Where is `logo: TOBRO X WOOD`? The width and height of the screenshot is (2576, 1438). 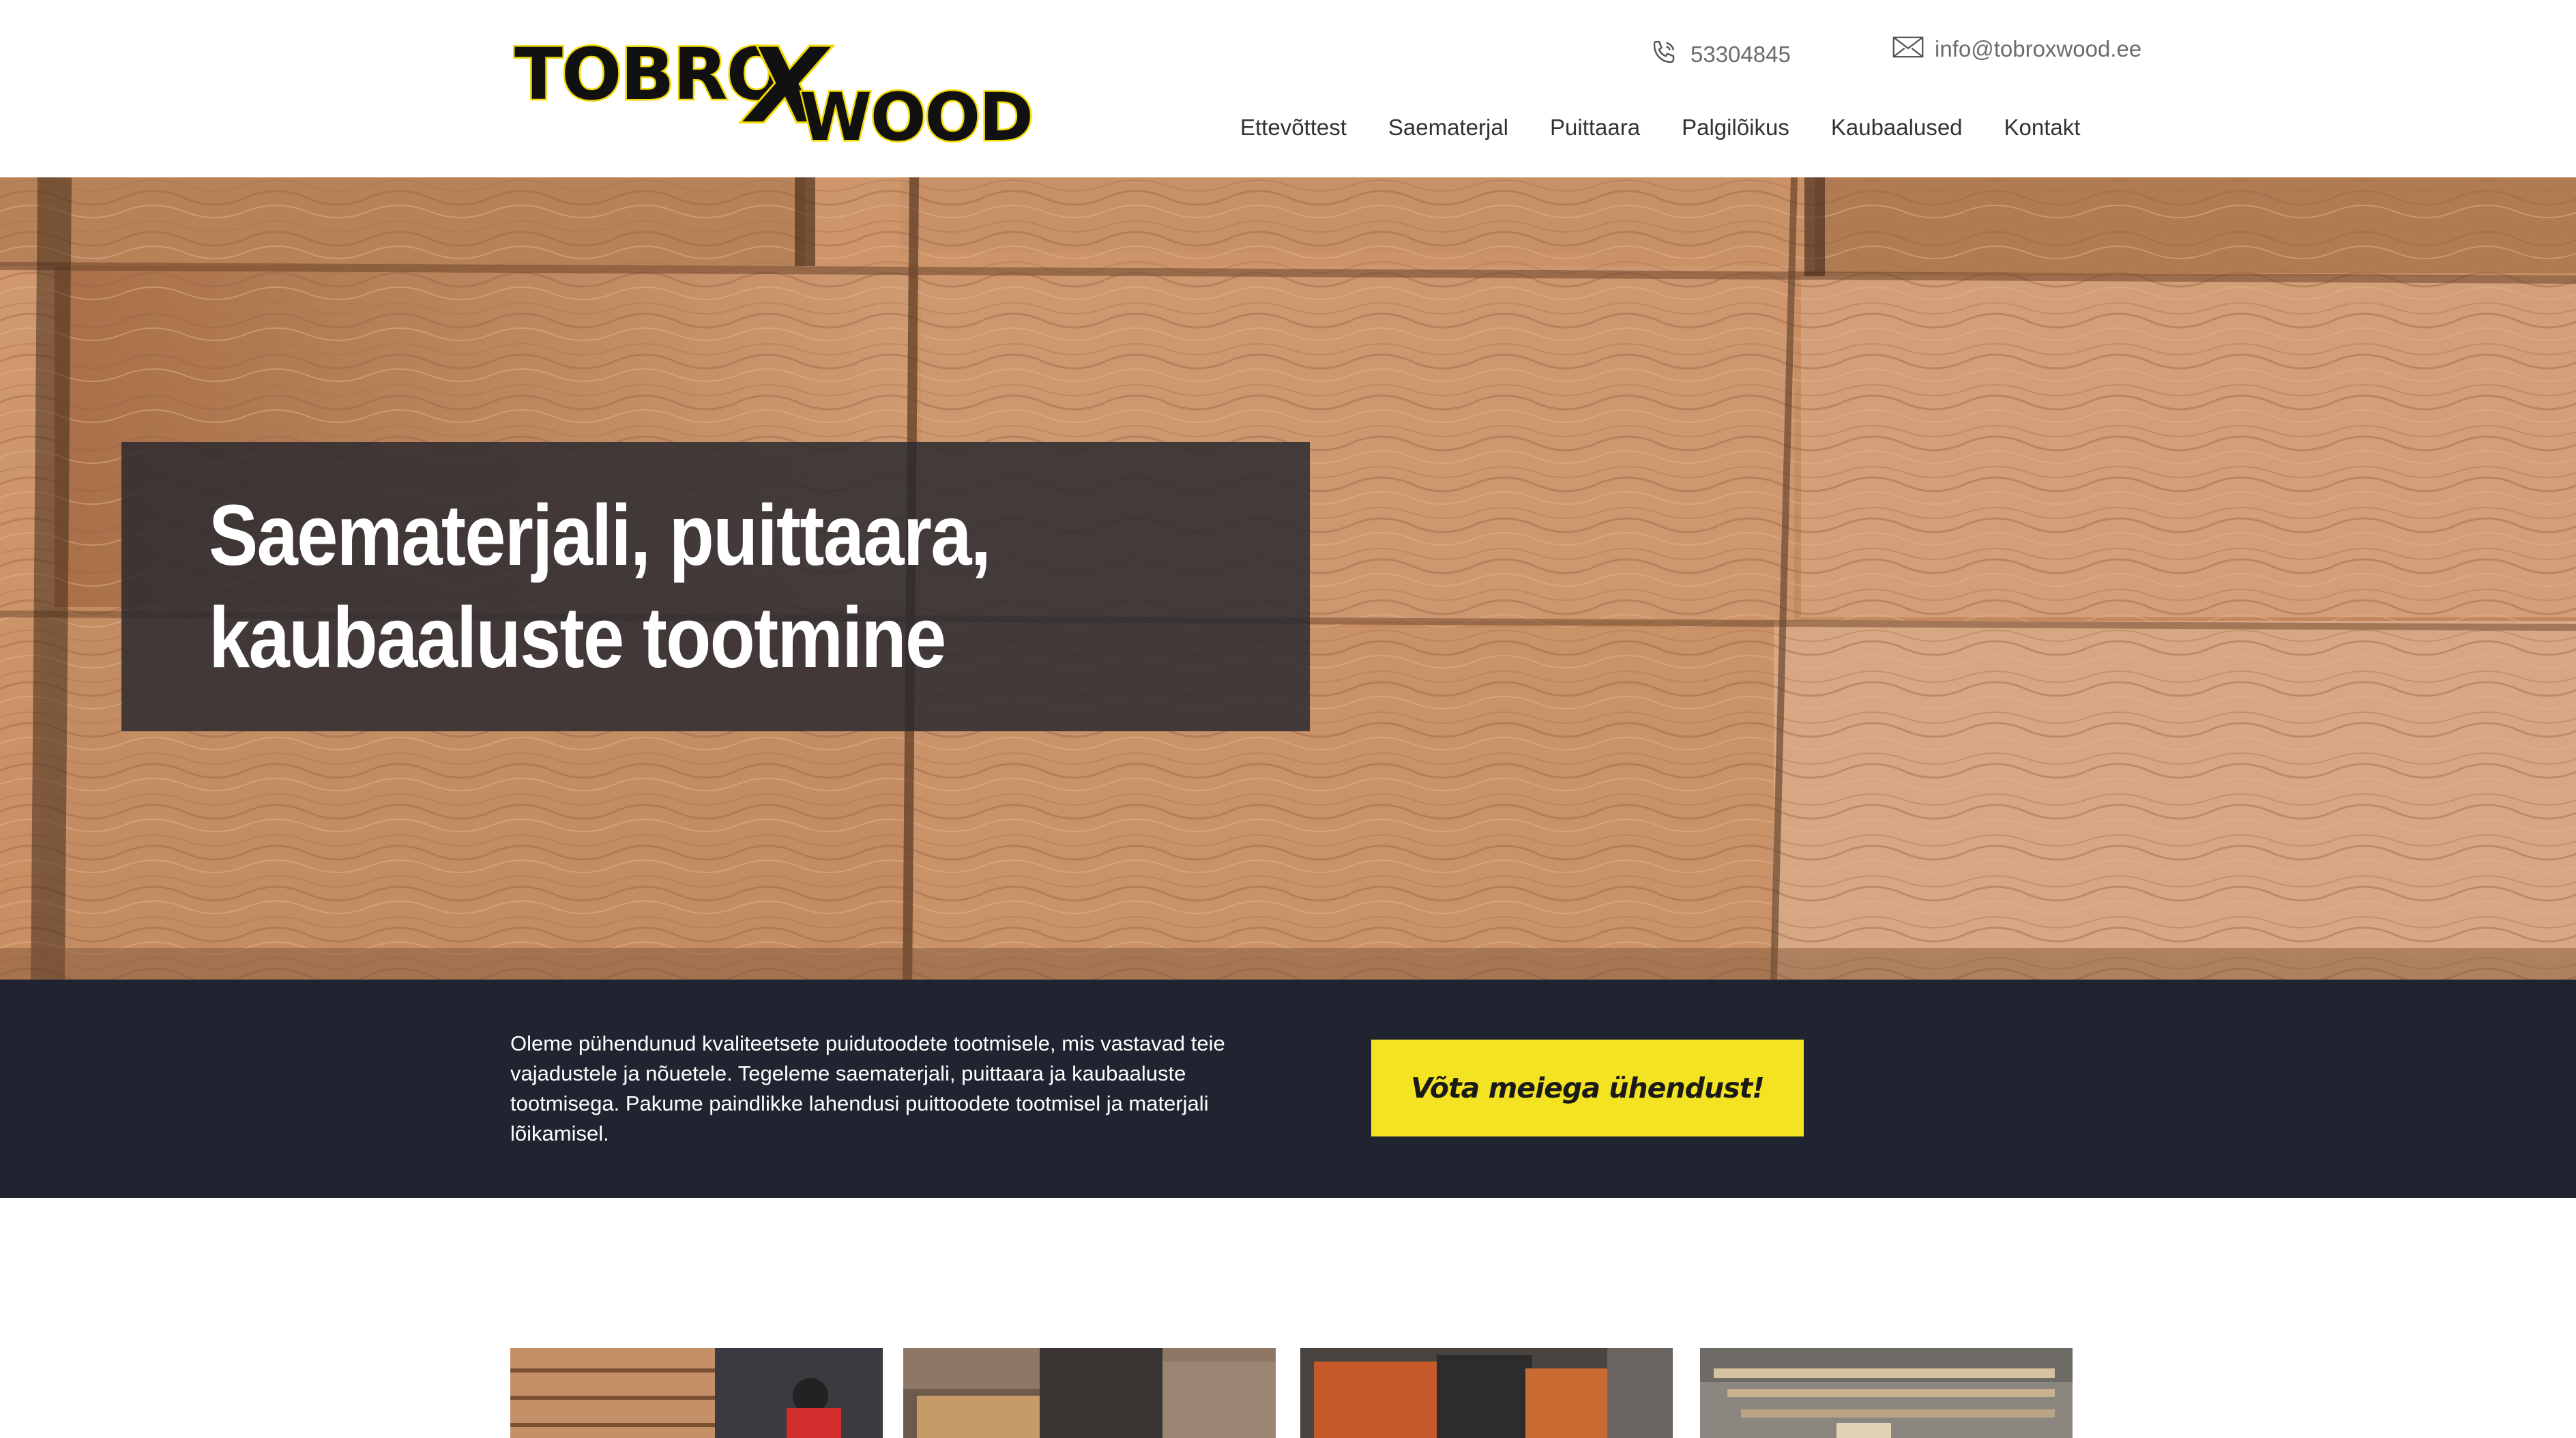
logo: TOBRO X WOOD is located at coordinates (772, 94).